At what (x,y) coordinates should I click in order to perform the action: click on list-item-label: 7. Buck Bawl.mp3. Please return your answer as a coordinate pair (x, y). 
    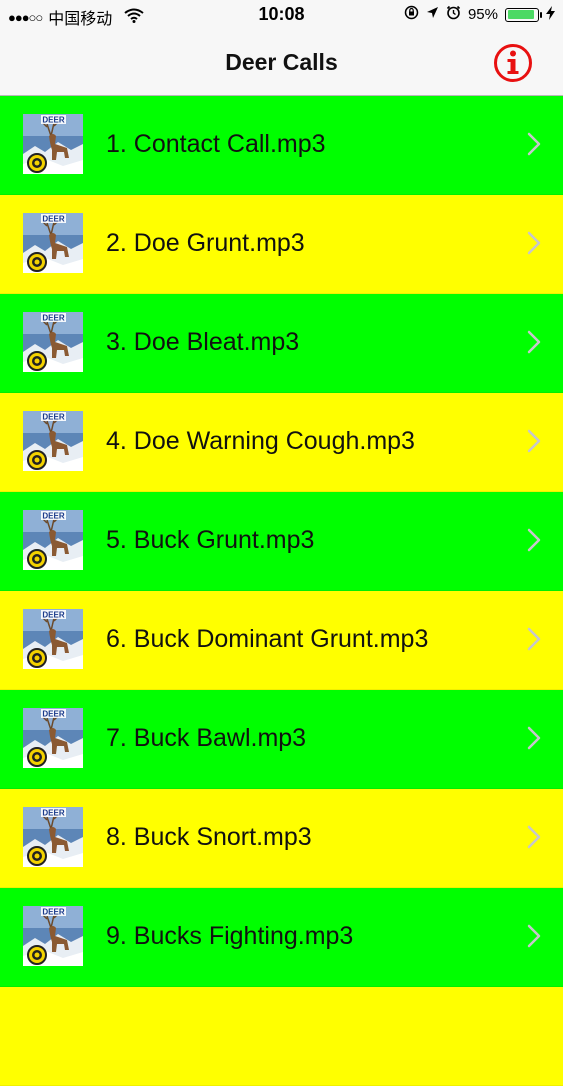
    Looking at the image, I should click on (206, 738).